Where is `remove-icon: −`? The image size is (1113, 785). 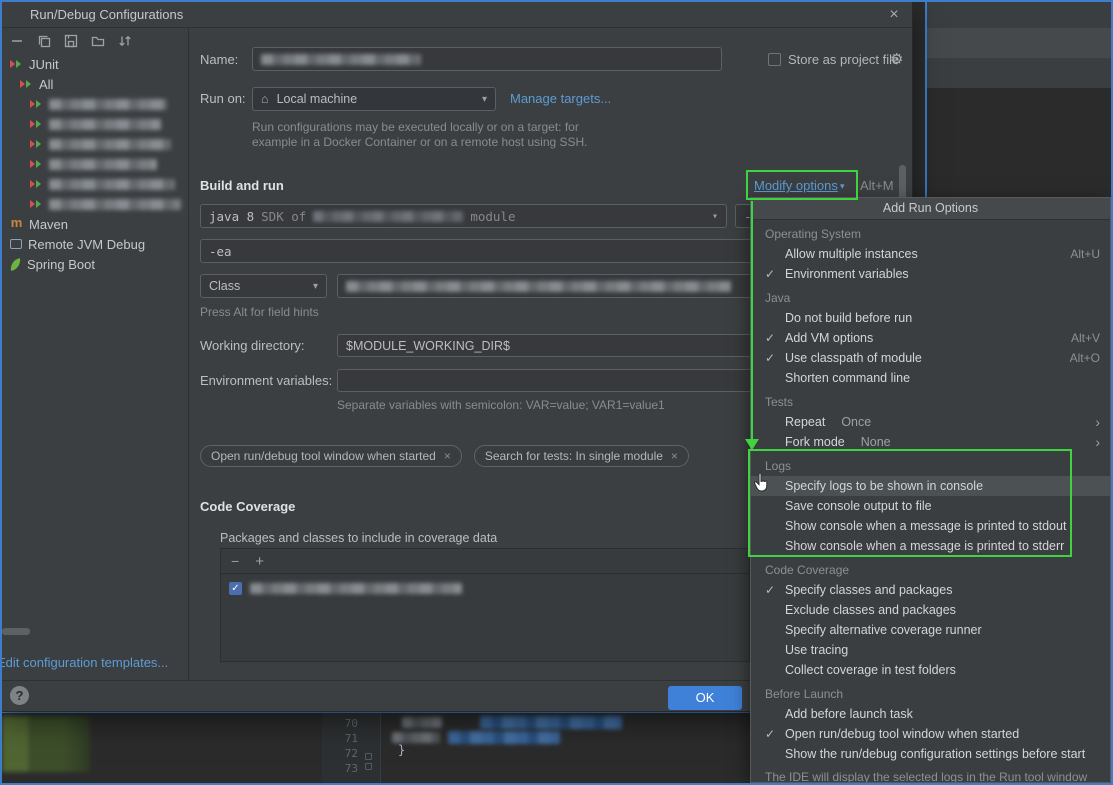 remove-icon: − is located at coordinates (235, 561).